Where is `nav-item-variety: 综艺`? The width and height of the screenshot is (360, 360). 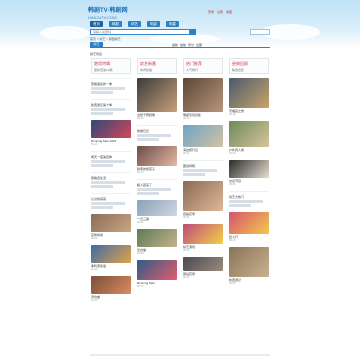 nav-item-variety: 综艺 is located at coordinates (134, 24).